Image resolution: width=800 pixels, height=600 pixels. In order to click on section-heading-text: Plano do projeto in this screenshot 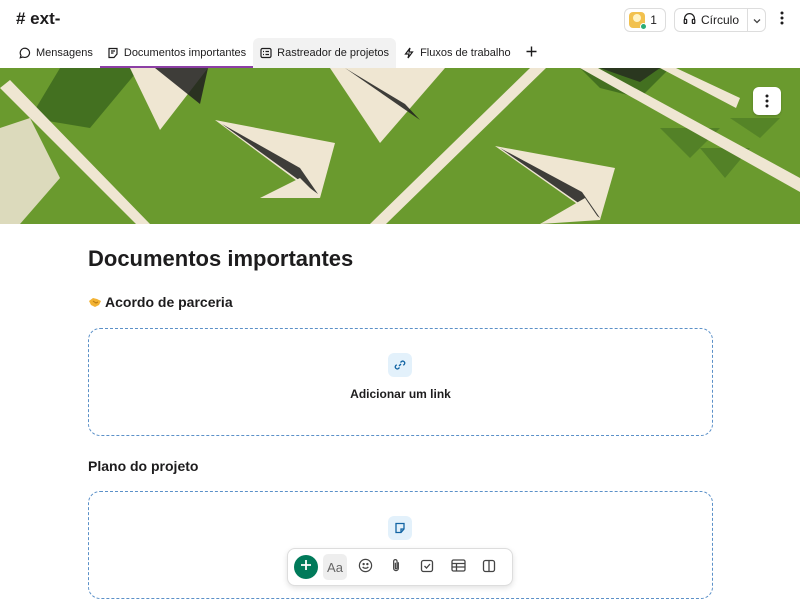, I will do `click(143, 466)`.